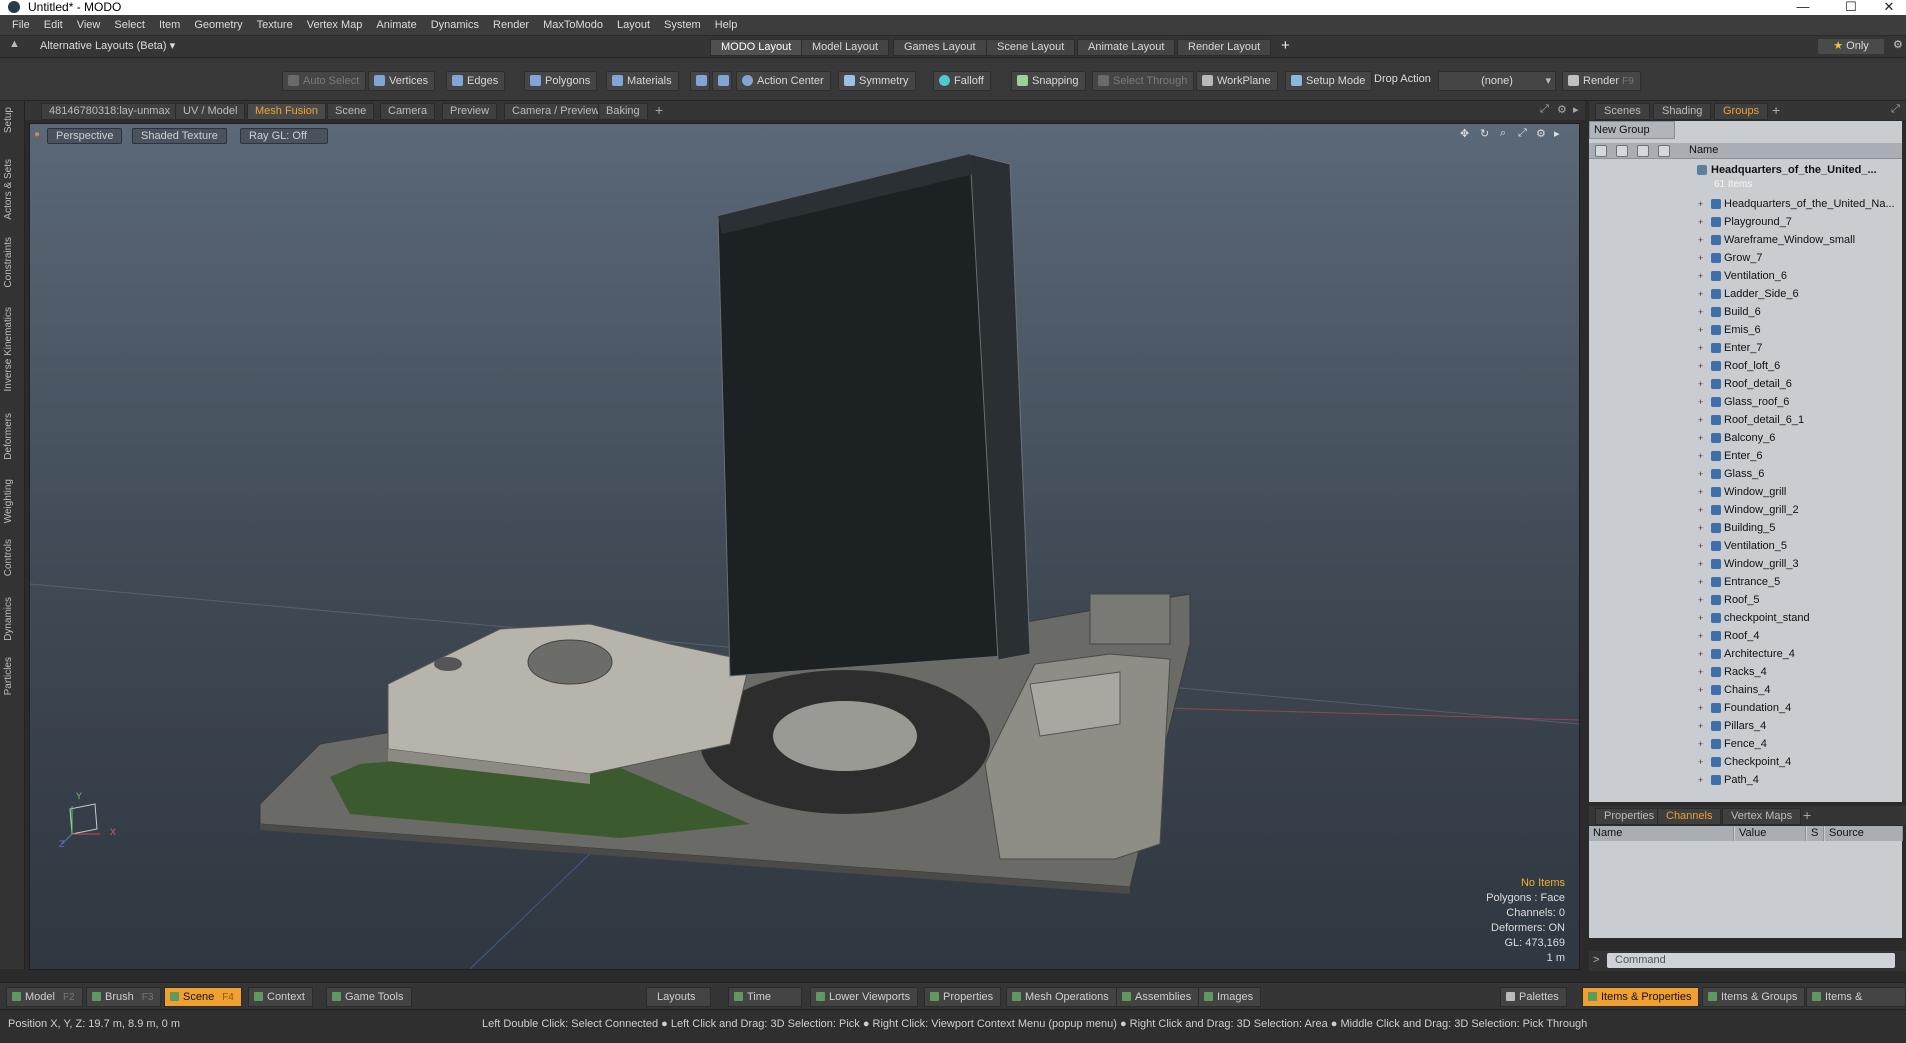 This screenshot has width=1906, height=1043. What do you see at coordinates (1745, 672) in the screenshot?
I see `group-item-row: + Racks_4` at bounding box center [1745, 672].